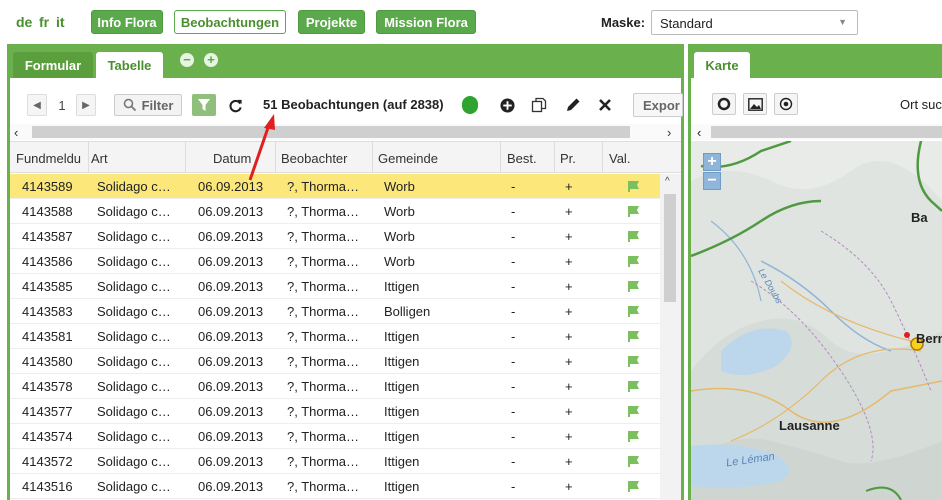 The height and width of the screenshot is (500, 942). What do you see at coordinates (44, 22) in the screenshot?
I see `lang-fr: fr` at bounding box center [44, 22].